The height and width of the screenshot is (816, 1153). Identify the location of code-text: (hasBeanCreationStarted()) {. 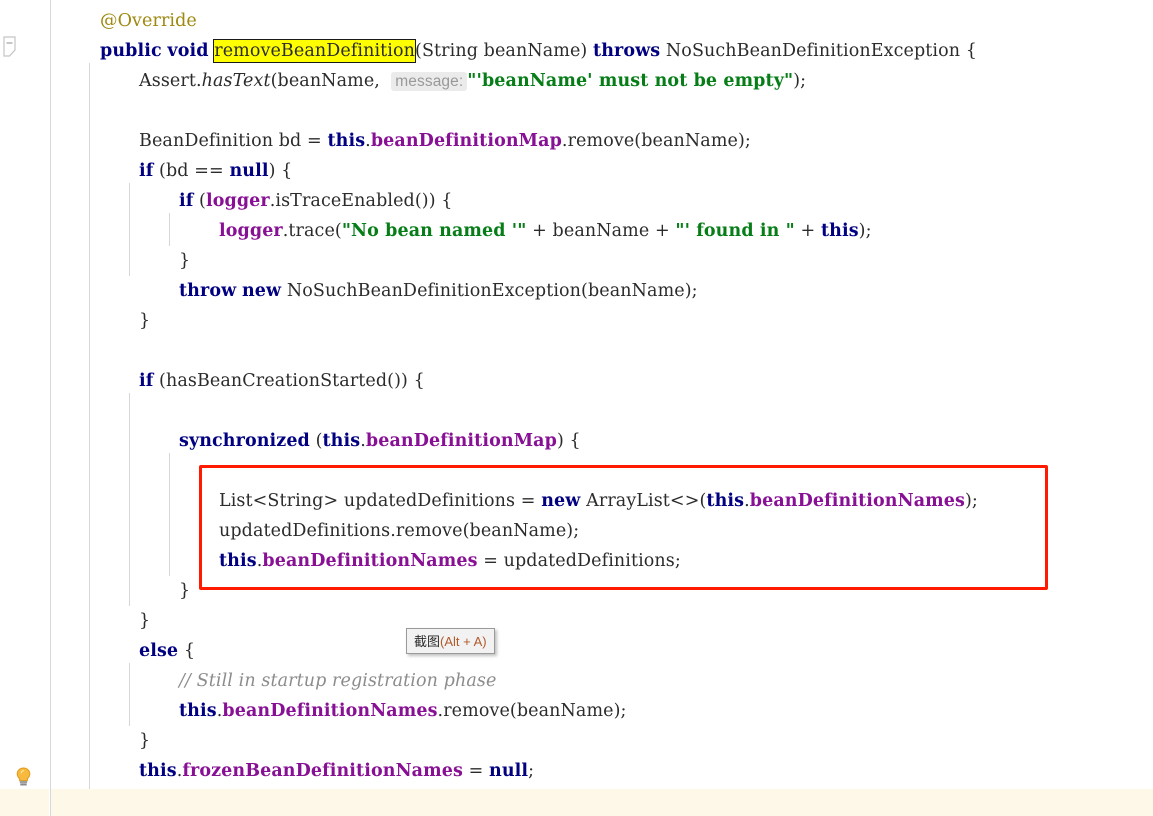
(289, 381).